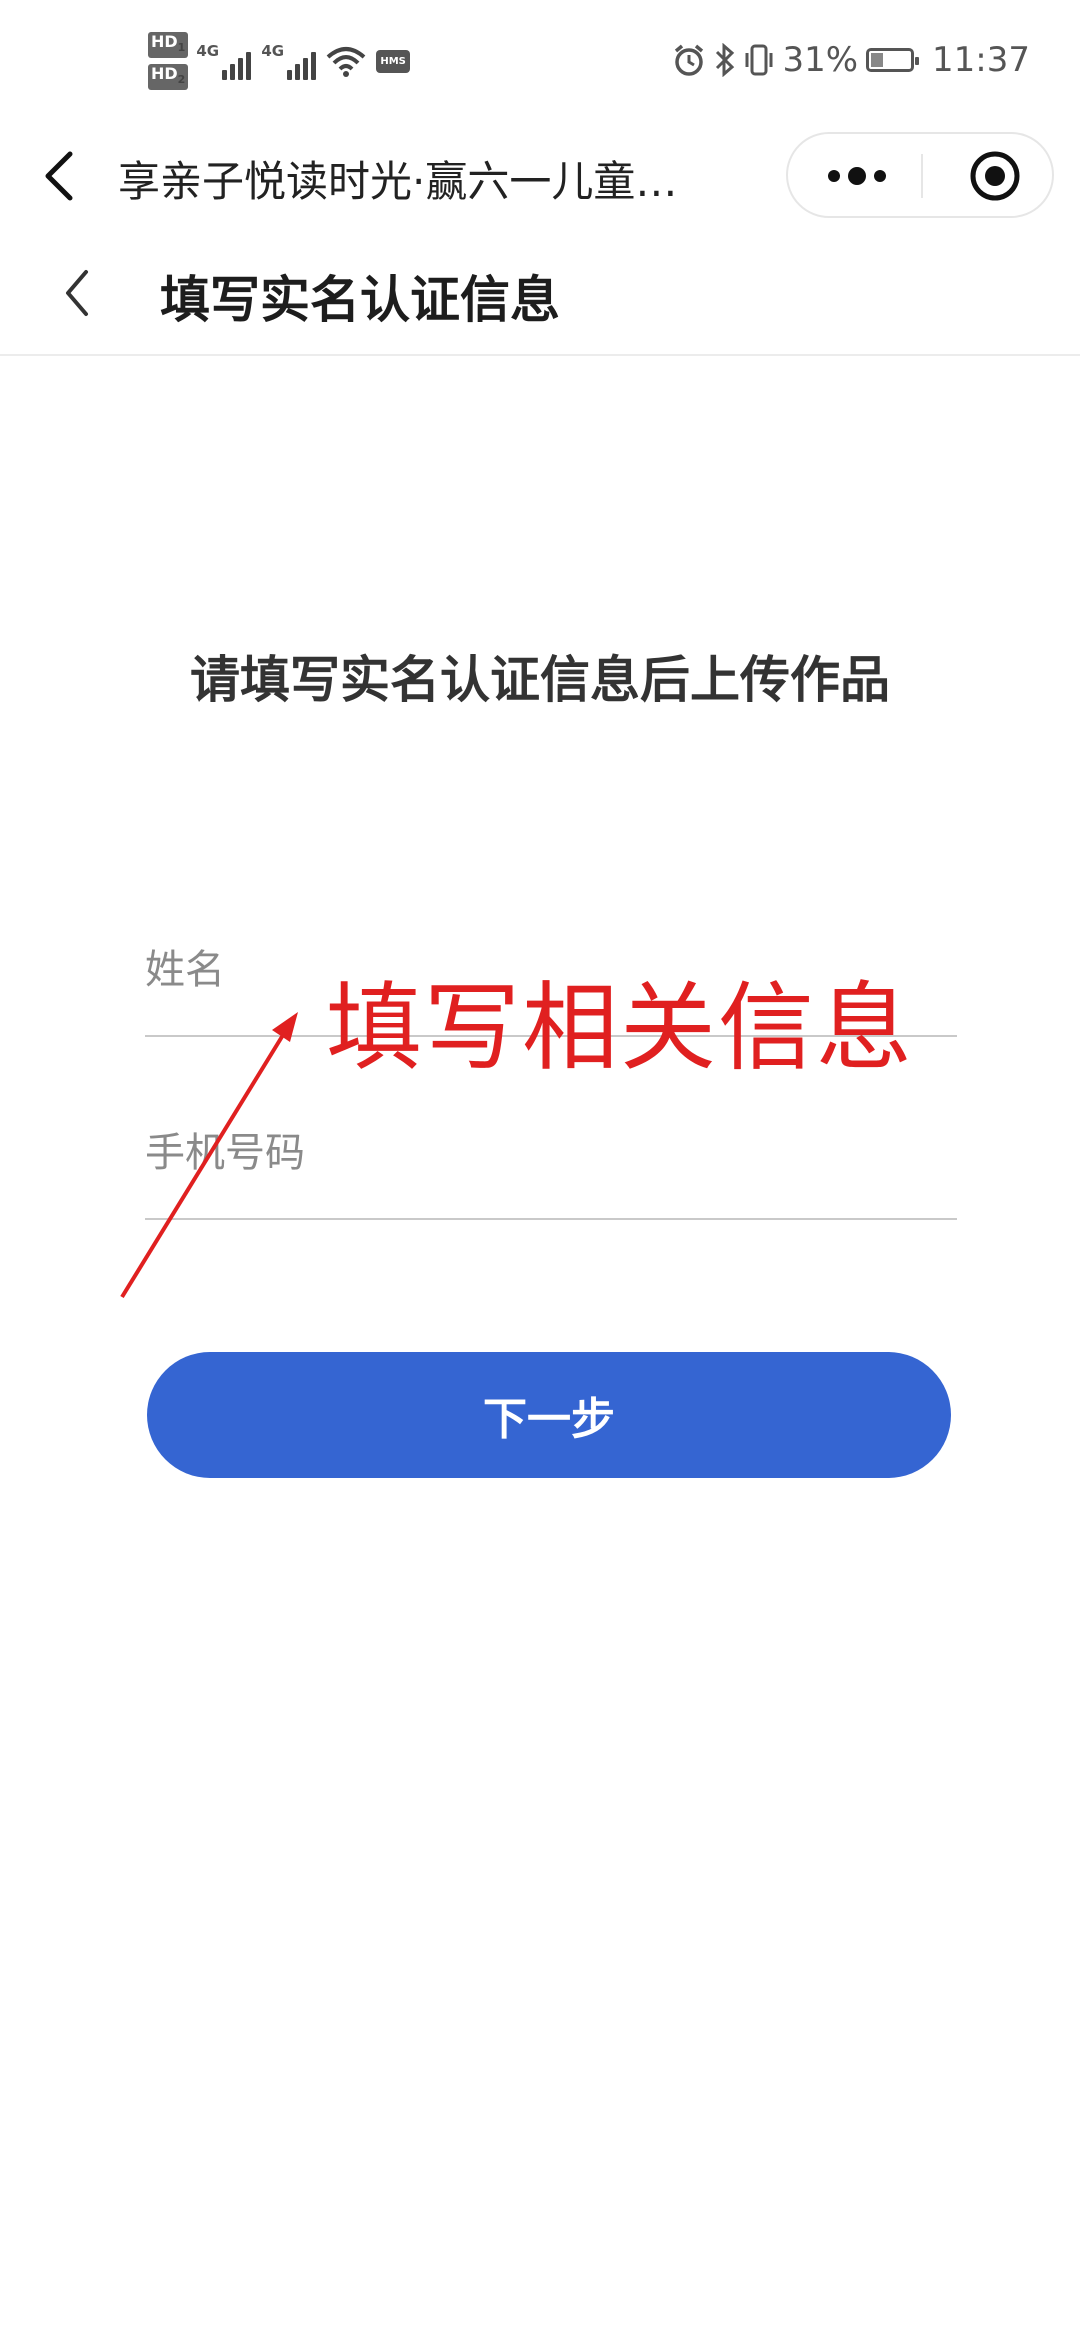 This screenshot has height=2340, width=1080. What do you see at coordinates (893, 60) in the screenshot?
I see `battery-icon` at bounding box center [893, 60].